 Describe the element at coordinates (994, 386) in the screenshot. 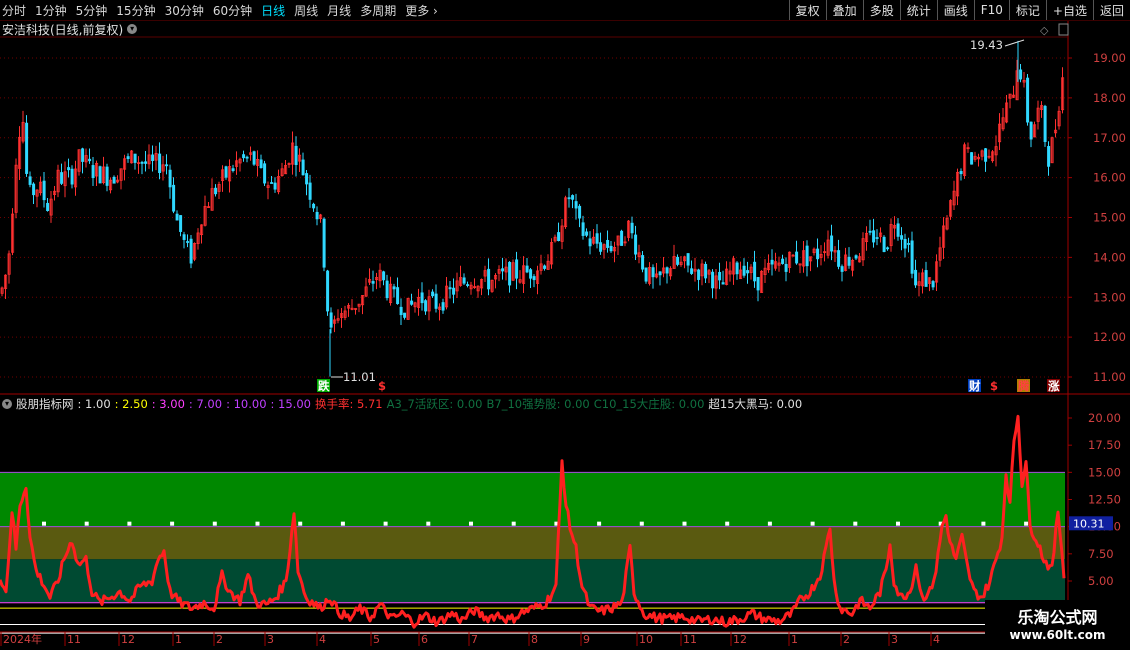

I see `dollar-marker: $` at that location.